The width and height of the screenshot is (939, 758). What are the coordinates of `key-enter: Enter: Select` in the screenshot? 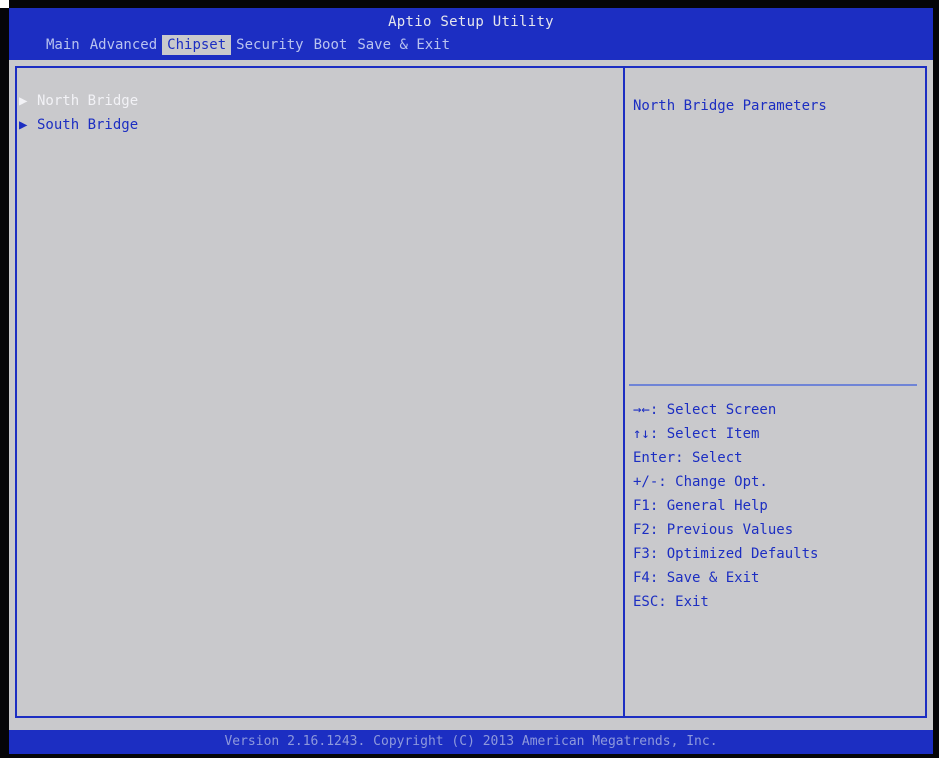 It's located at (688, 458).